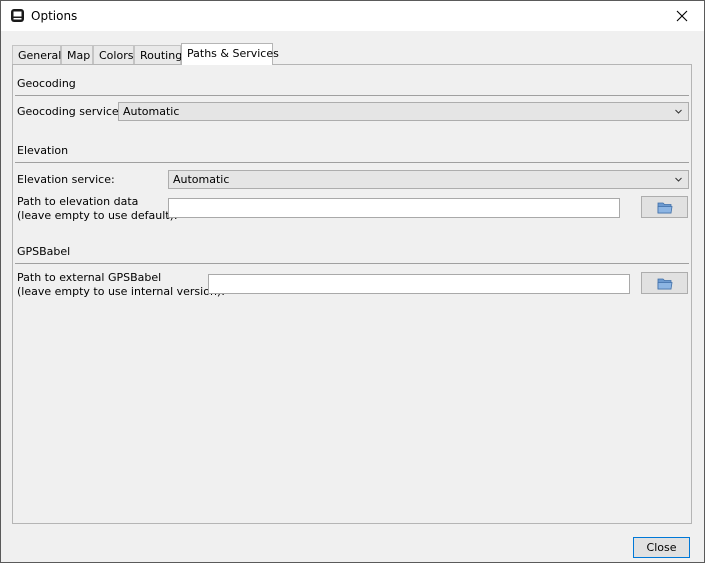  Describe the element at coordinates (121, 291) in the screenshot. I see `gpsbabel-path-label-line2: (leave empty to use internal version):` at that location.